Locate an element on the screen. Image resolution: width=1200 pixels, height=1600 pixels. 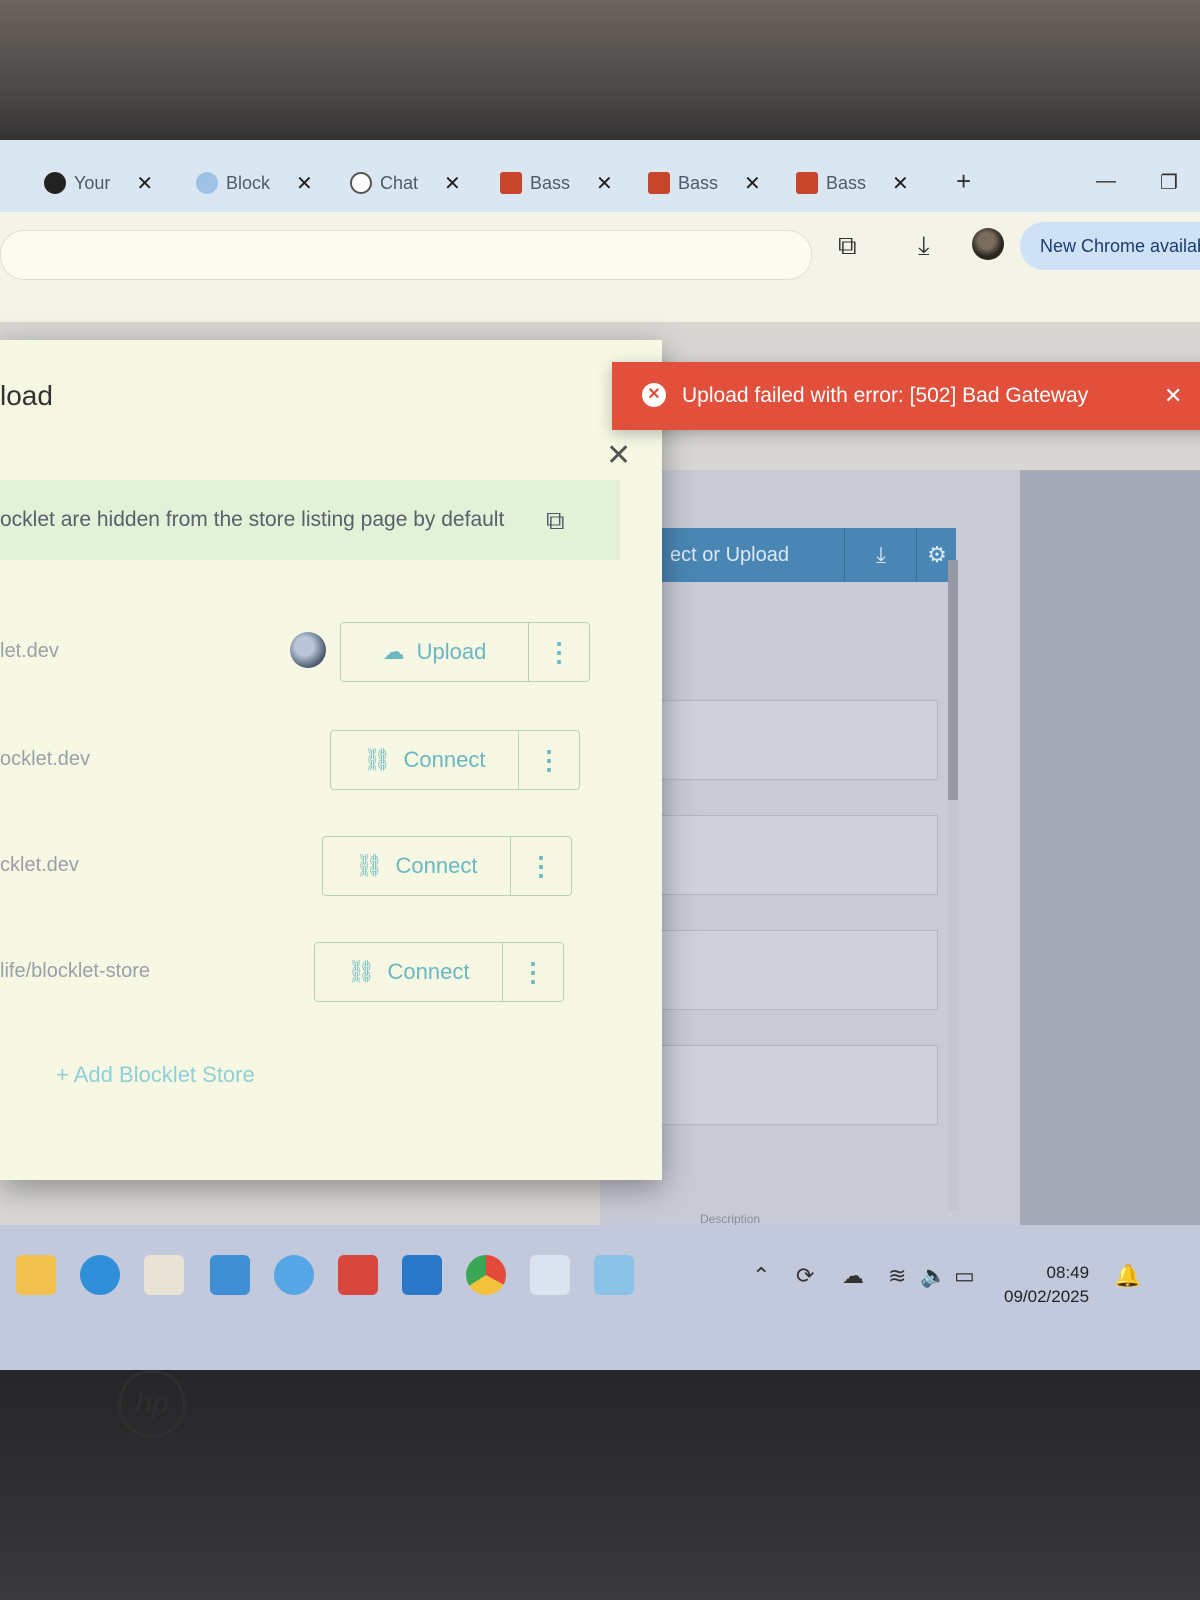
chrome-icon is located at coordinates (486, 1275).